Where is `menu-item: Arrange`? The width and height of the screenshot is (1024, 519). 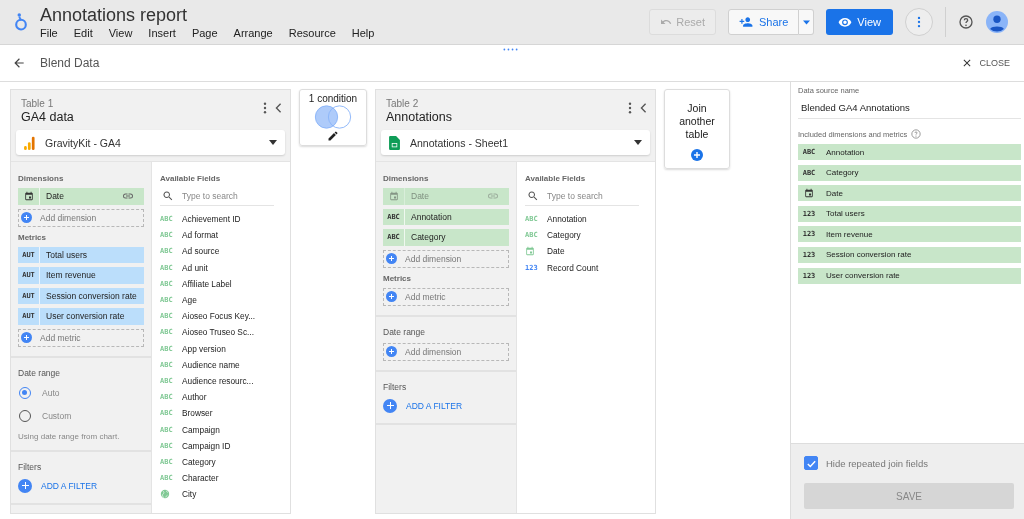
menu-item: Arrange is located at coordinates (253, 33).